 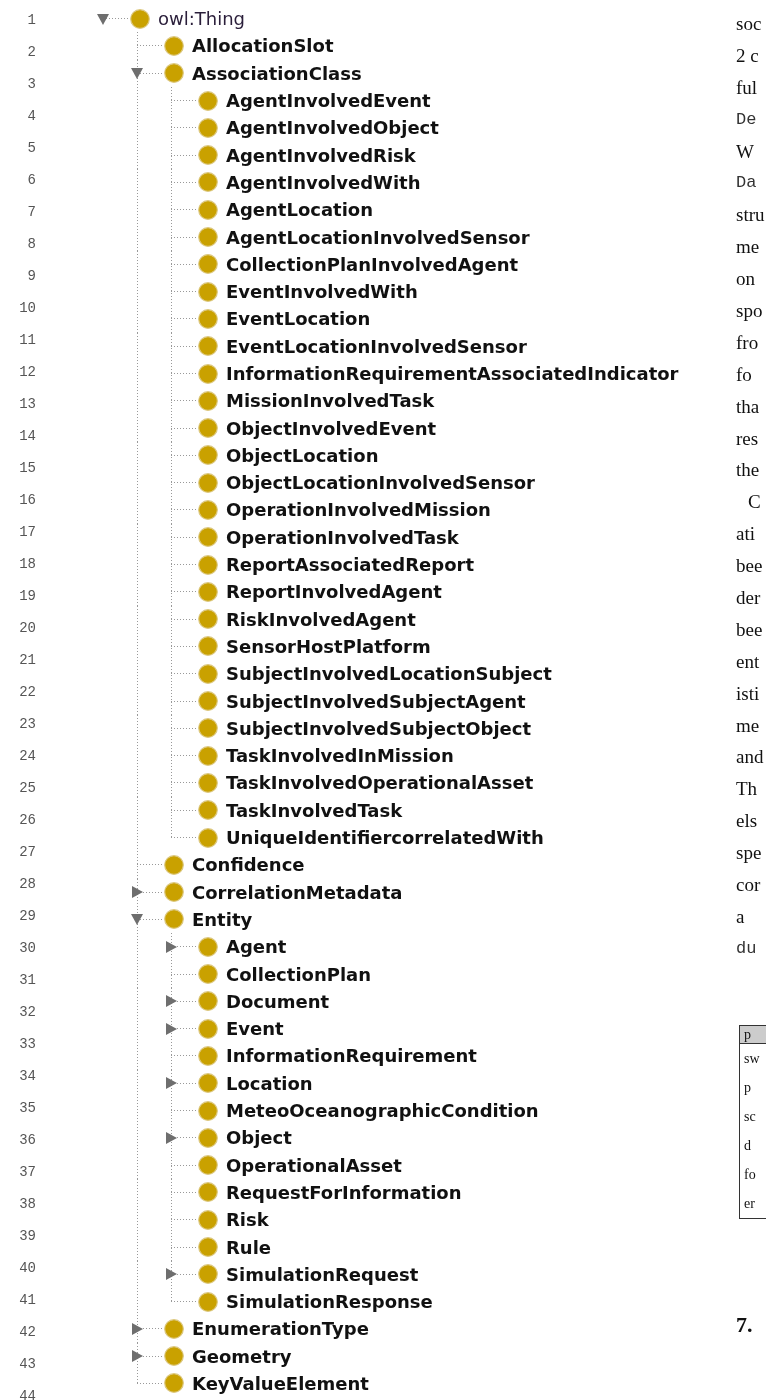 I want to click on tree-item: AllocationSlot, so click(x=263, y=46).